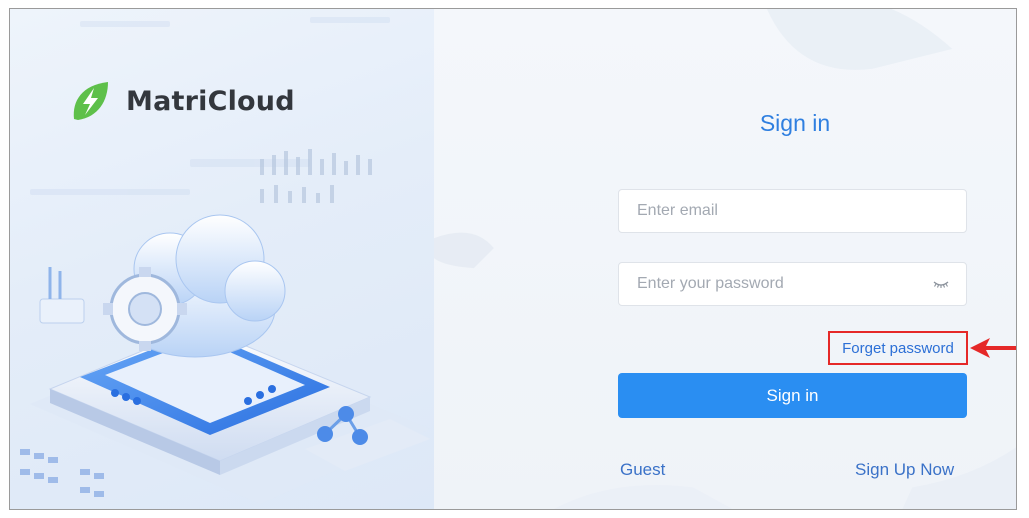 The image size is (1029, 518). Describe the element at coordinates (792, 284) in the screenshot. I see `password-input: Enter your password` at that location.